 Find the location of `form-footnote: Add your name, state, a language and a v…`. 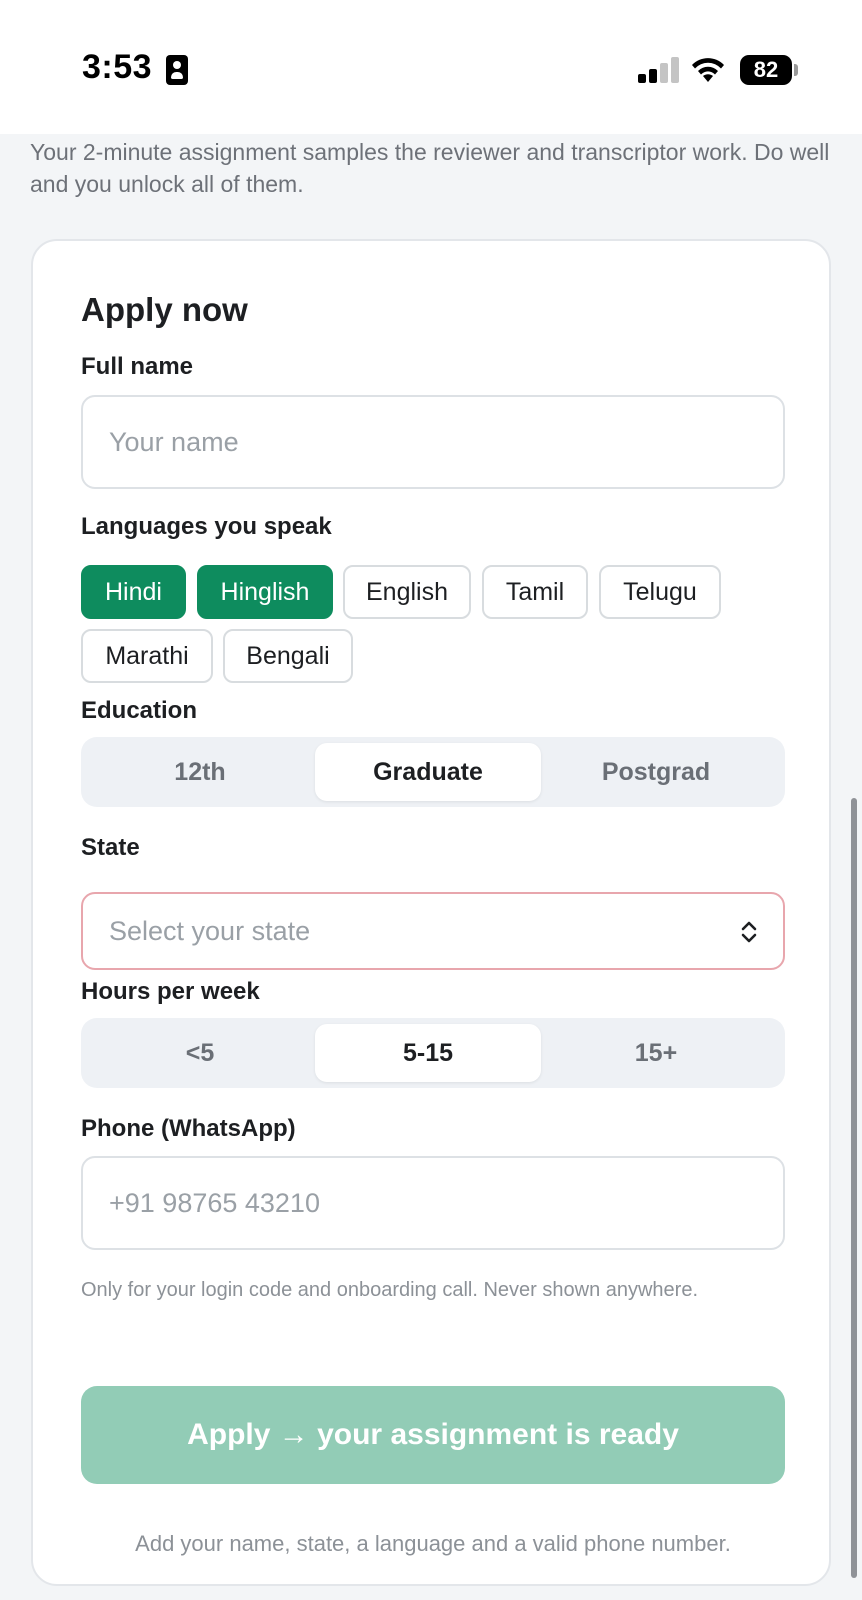

form-footnote: Add your name, state, a language and a v… is located at coordinates (433, 1543).